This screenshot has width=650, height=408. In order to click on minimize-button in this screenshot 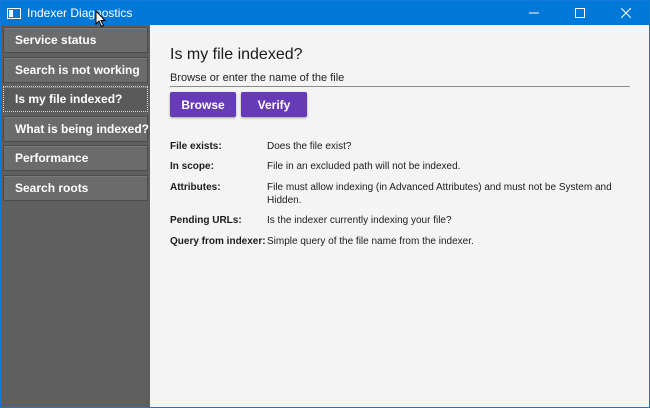, I will do `click(534, 13)`.